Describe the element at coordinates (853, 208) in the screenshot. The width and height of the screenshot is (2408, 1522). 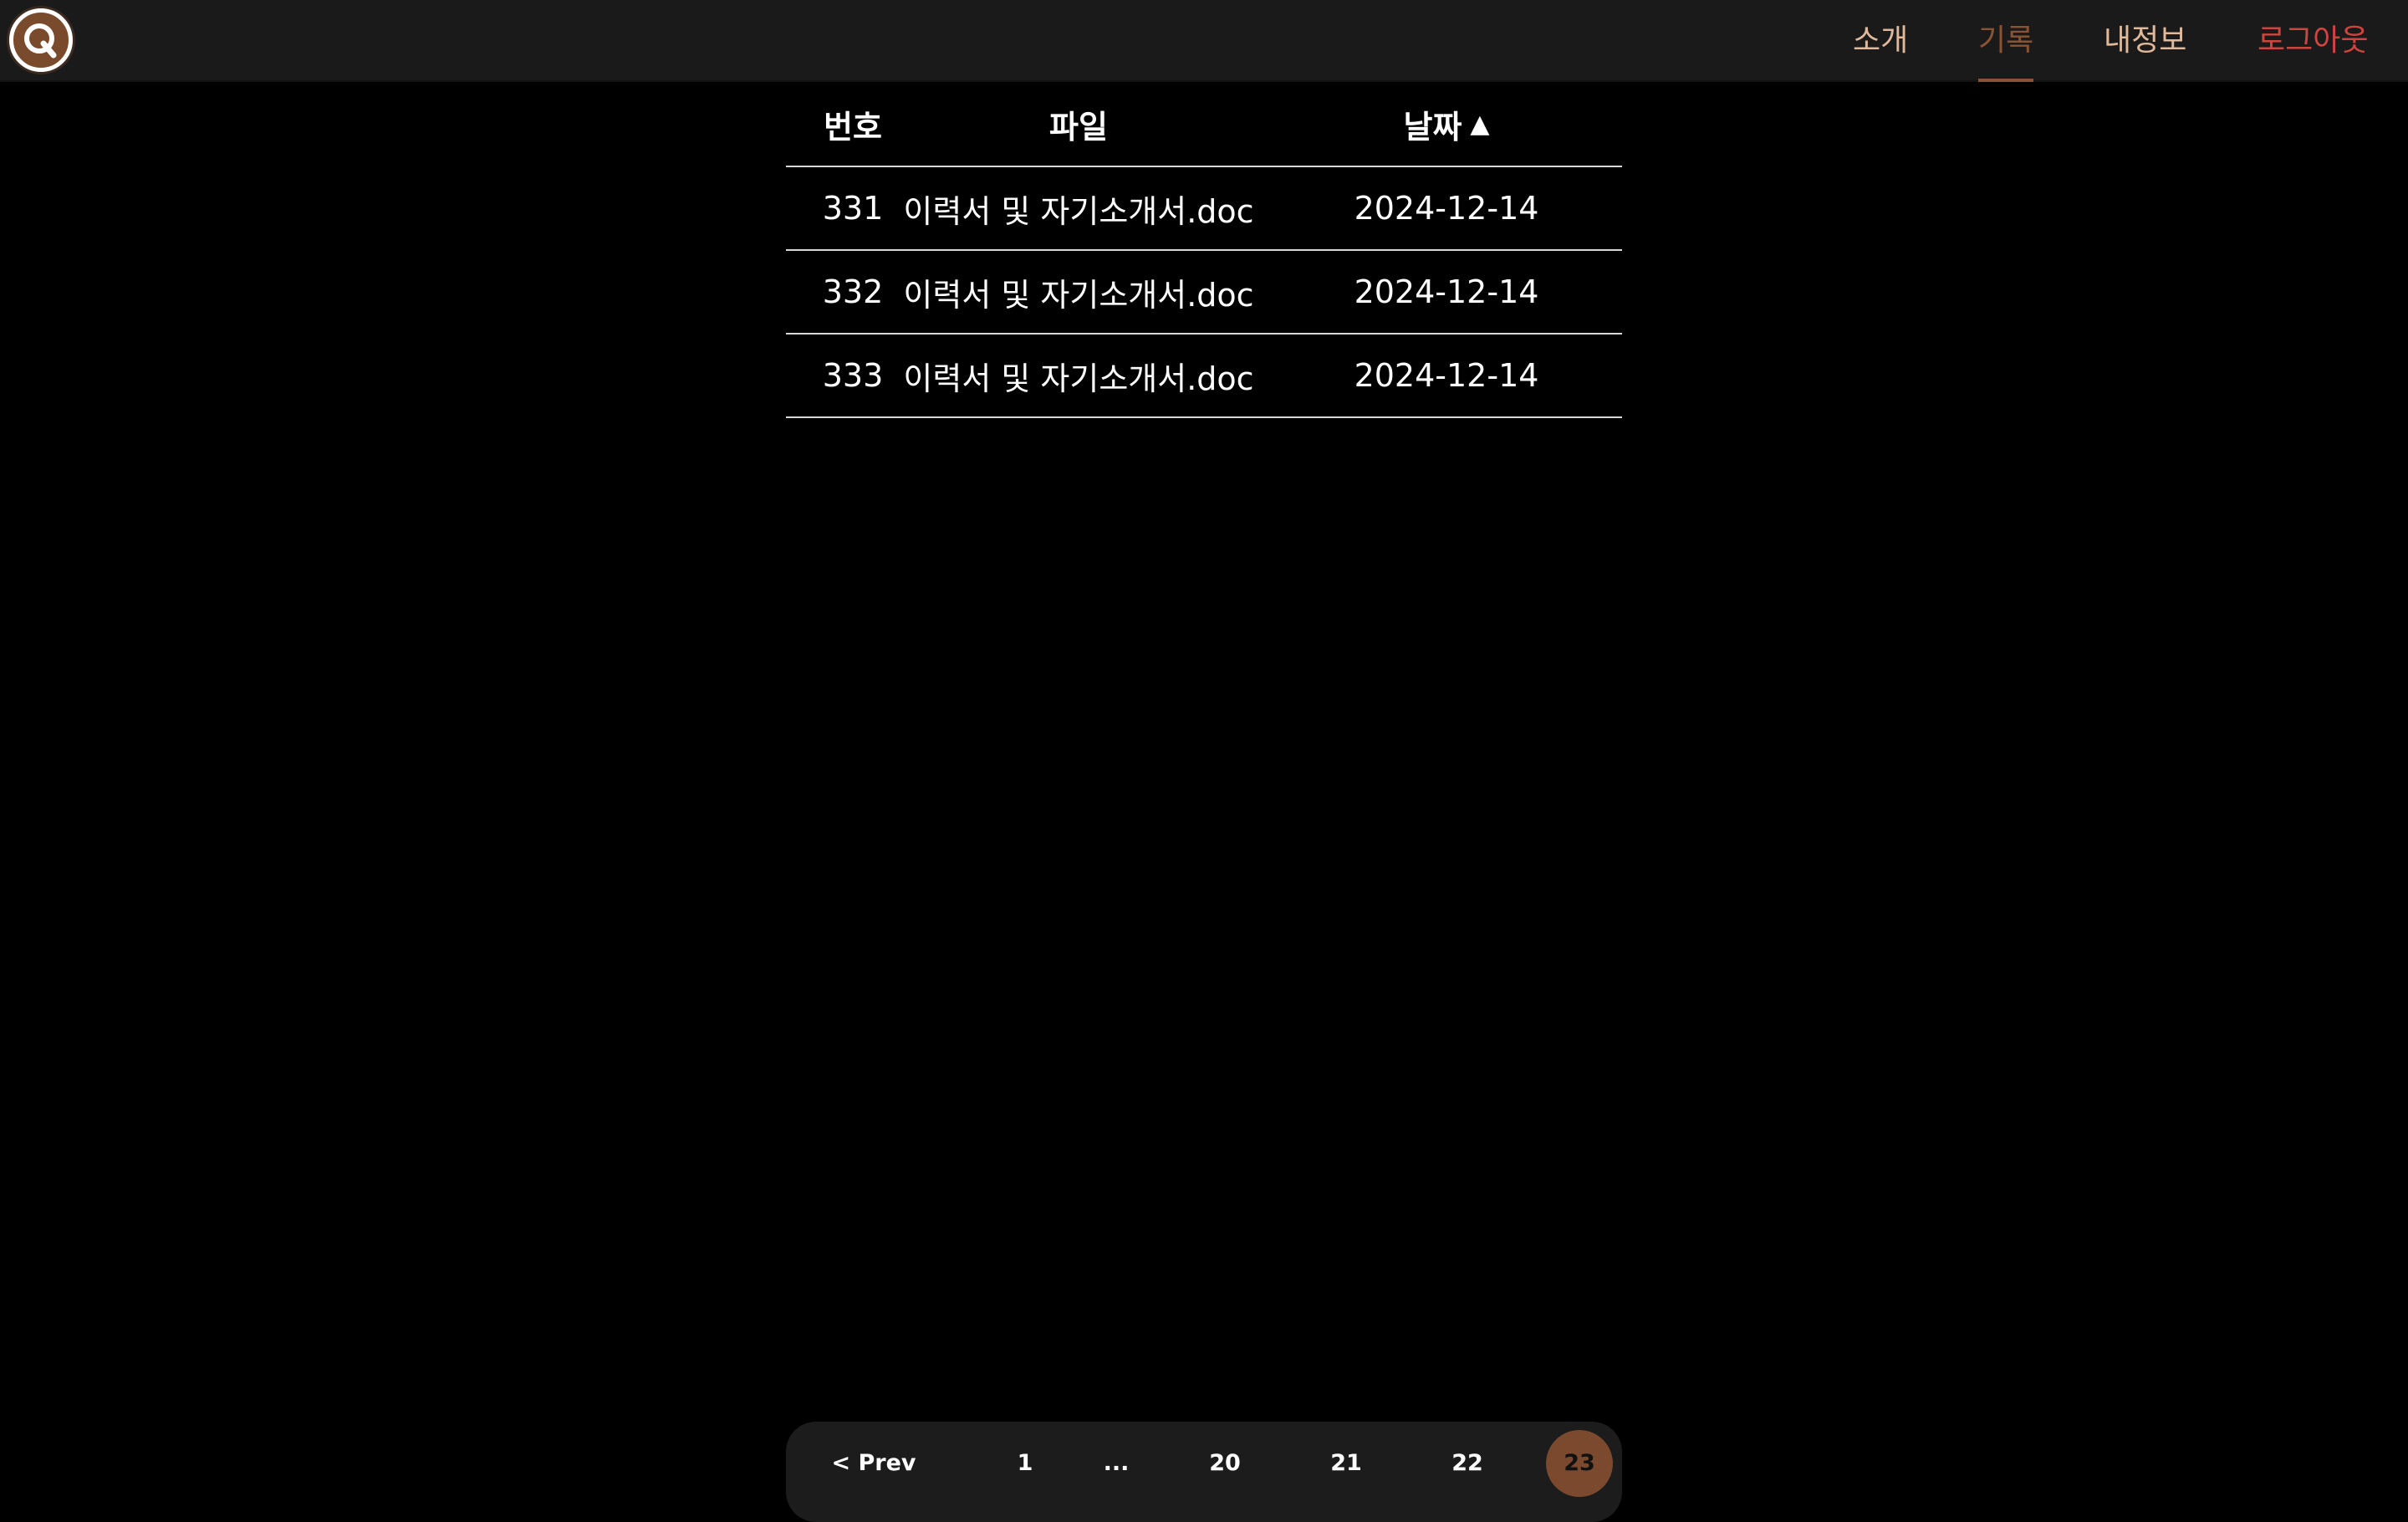
I see `row-number: 331` at that location.